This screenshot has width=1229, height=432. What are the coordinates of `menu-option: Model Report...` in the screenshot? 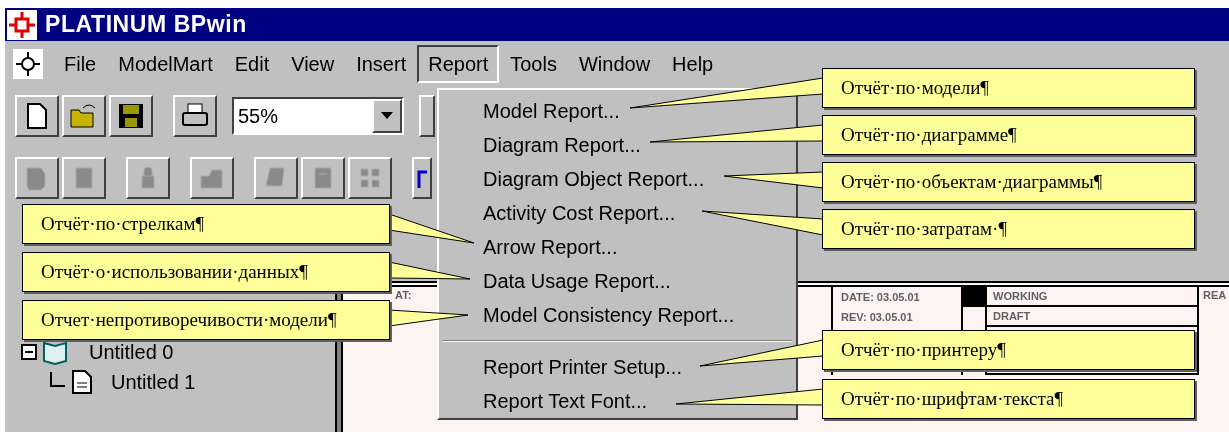 It's located at (617, 111).